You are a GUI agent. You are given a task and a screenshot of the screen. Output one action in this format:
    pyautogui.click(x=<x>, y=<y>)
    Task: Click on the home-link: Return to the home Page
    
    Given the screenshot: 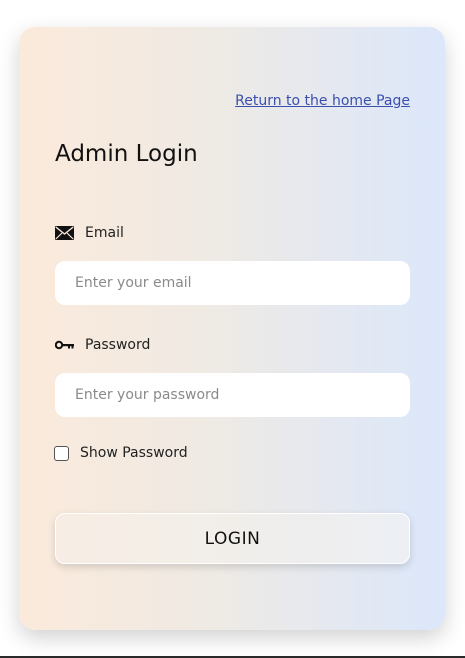 What is the action you would take?
    pyautogui.click(x=322, y=101)
    